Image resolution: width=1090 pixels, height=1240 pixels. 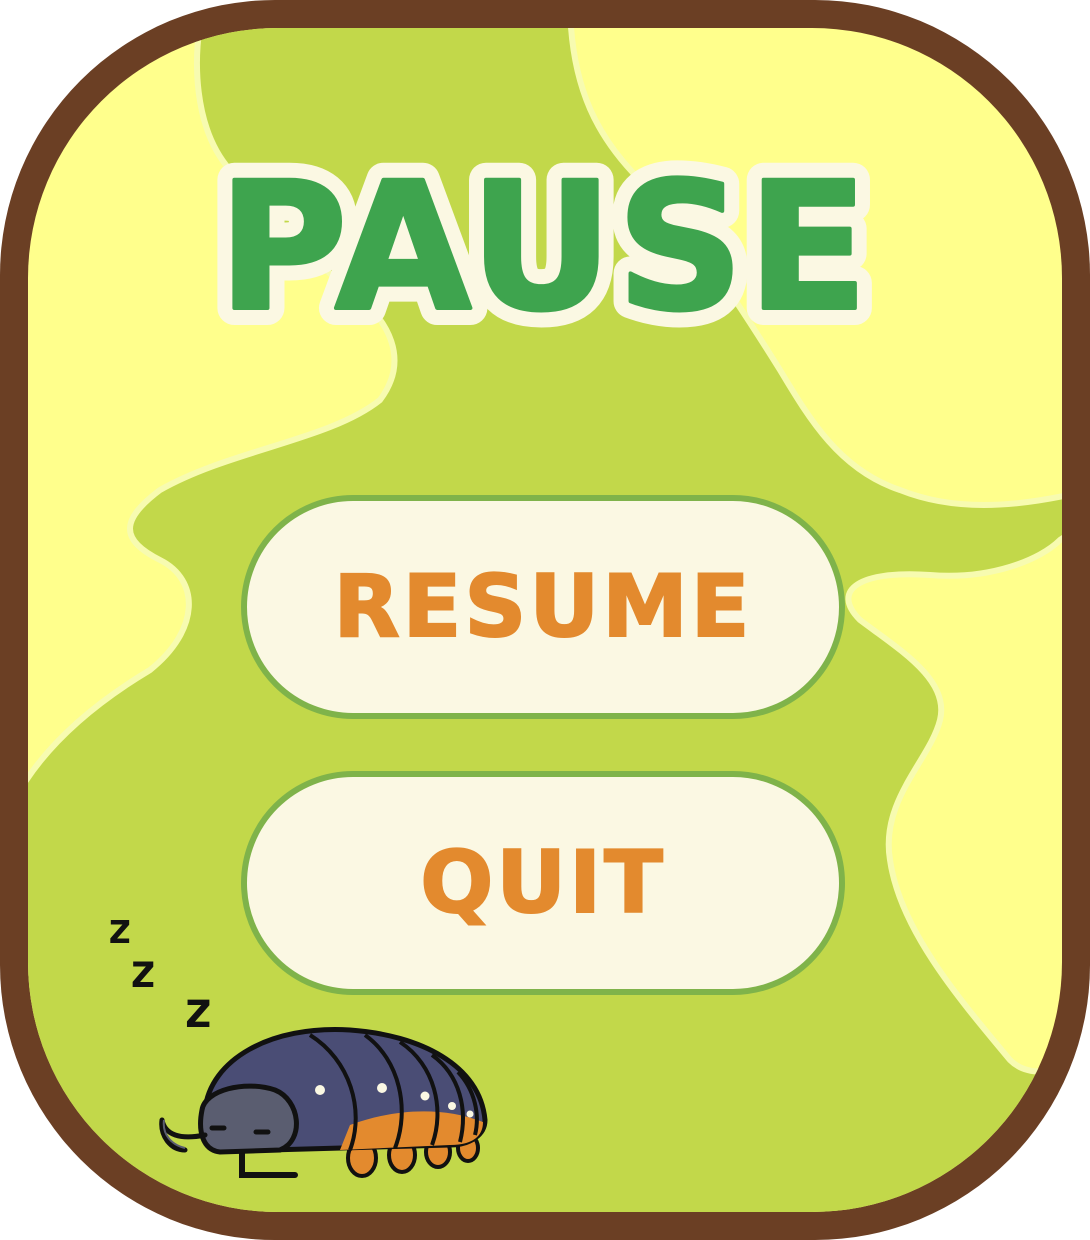 I want to click on pillbug-head, so click(x=248, y=1119).